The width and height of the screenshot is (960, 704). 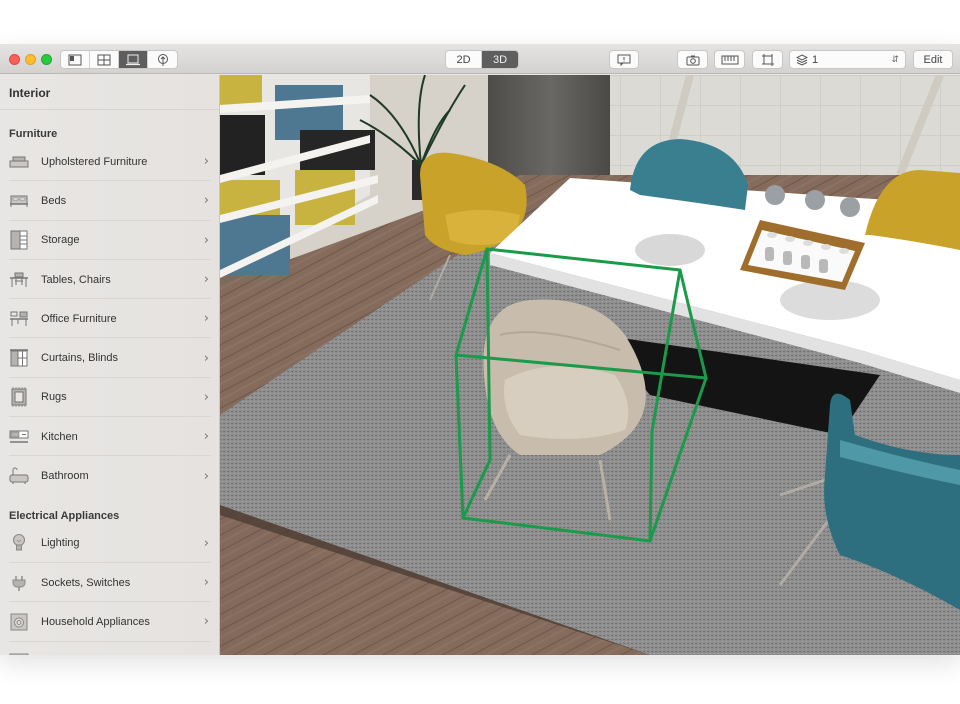 I want to click on sofa-icon, so click(x=19, y=162).